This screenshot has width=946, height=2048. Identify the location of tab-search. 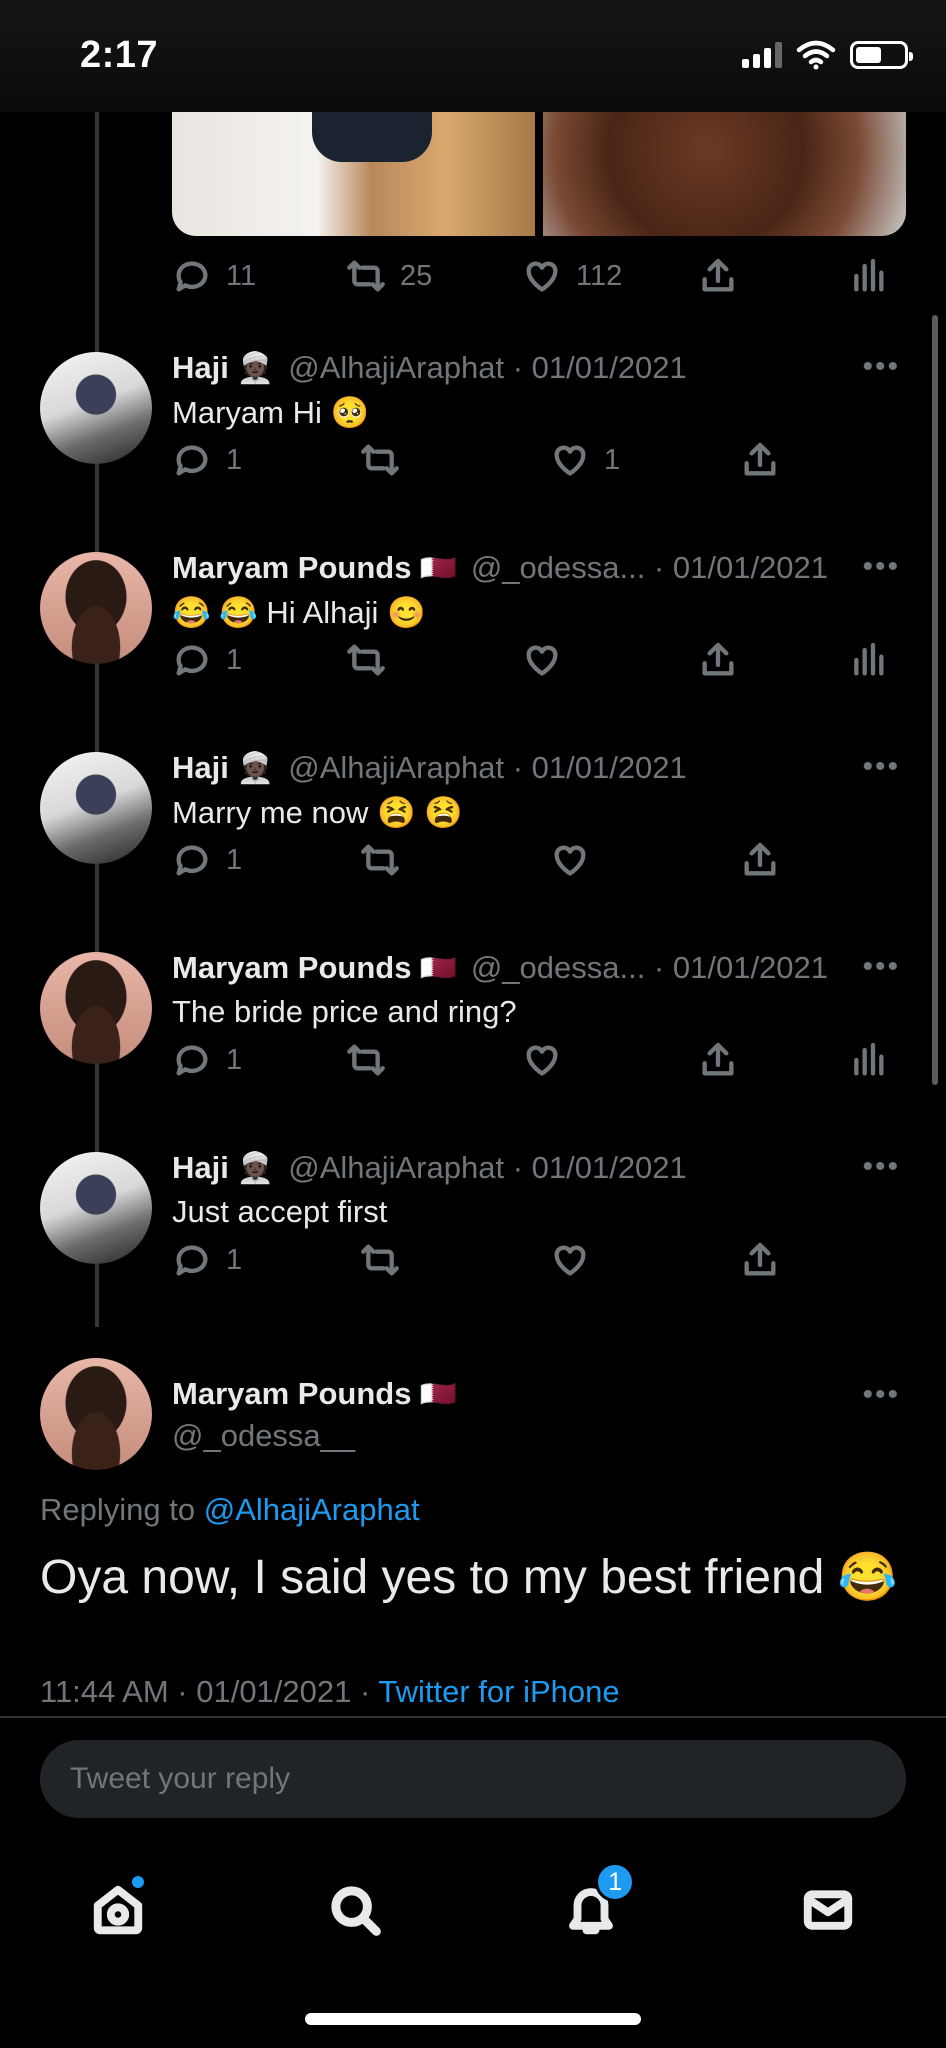
(355, 1910).